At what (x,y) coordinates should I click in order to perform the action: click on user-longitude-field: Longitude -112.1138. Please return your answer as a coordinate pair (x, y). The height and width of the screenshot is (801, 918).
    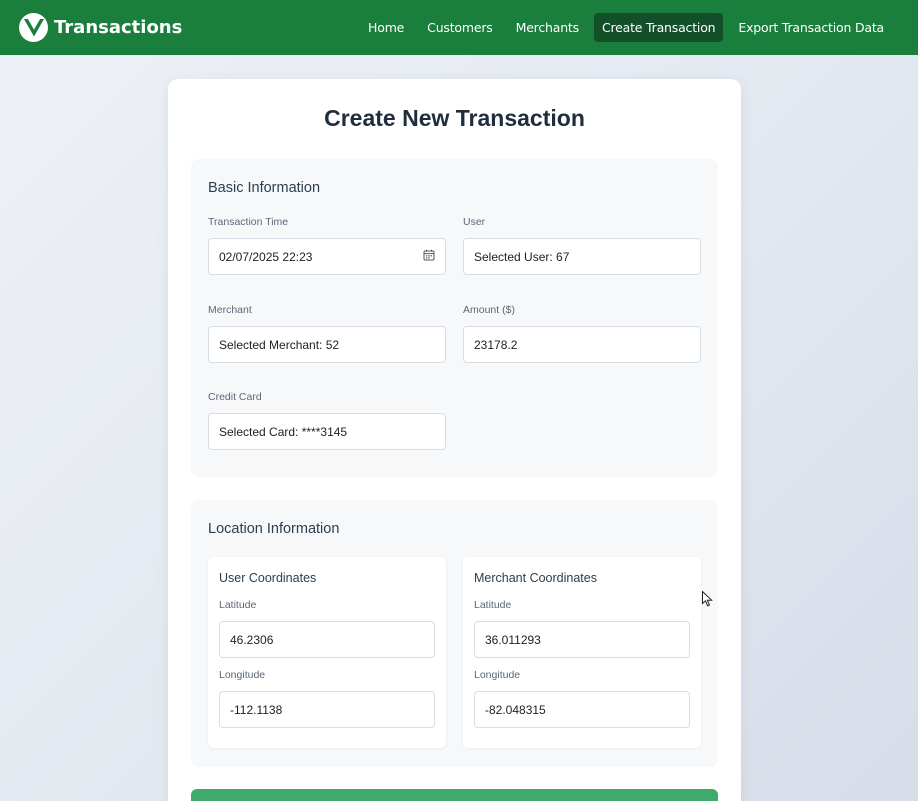
    Looking at the image, I should click on (327, 698).